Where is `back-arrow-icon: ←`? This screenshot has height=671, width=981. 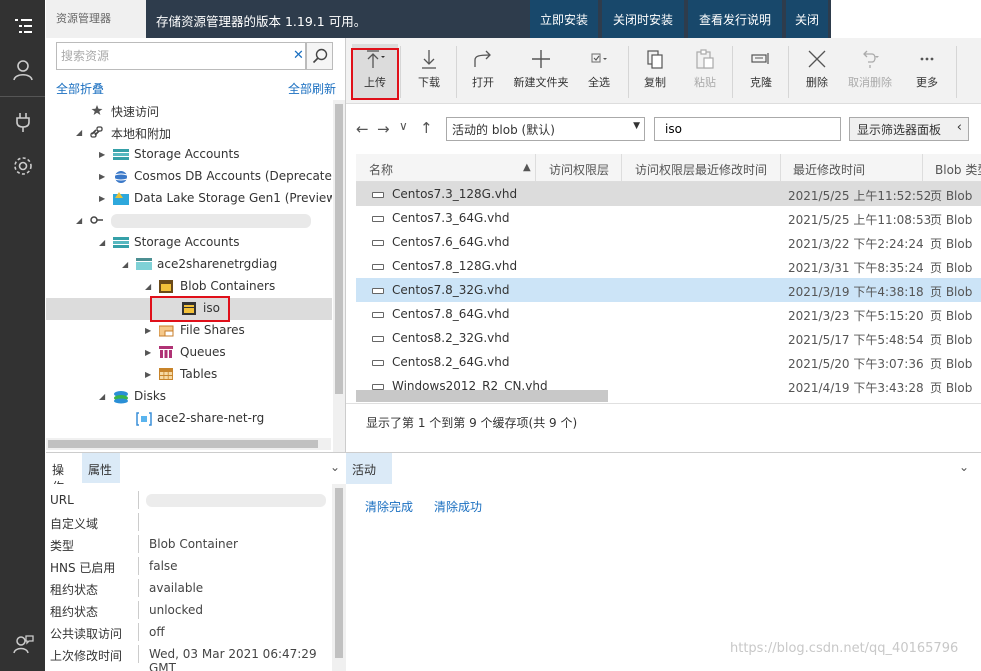
back-arrow-icon: ← is located at coordinates (362, 129).